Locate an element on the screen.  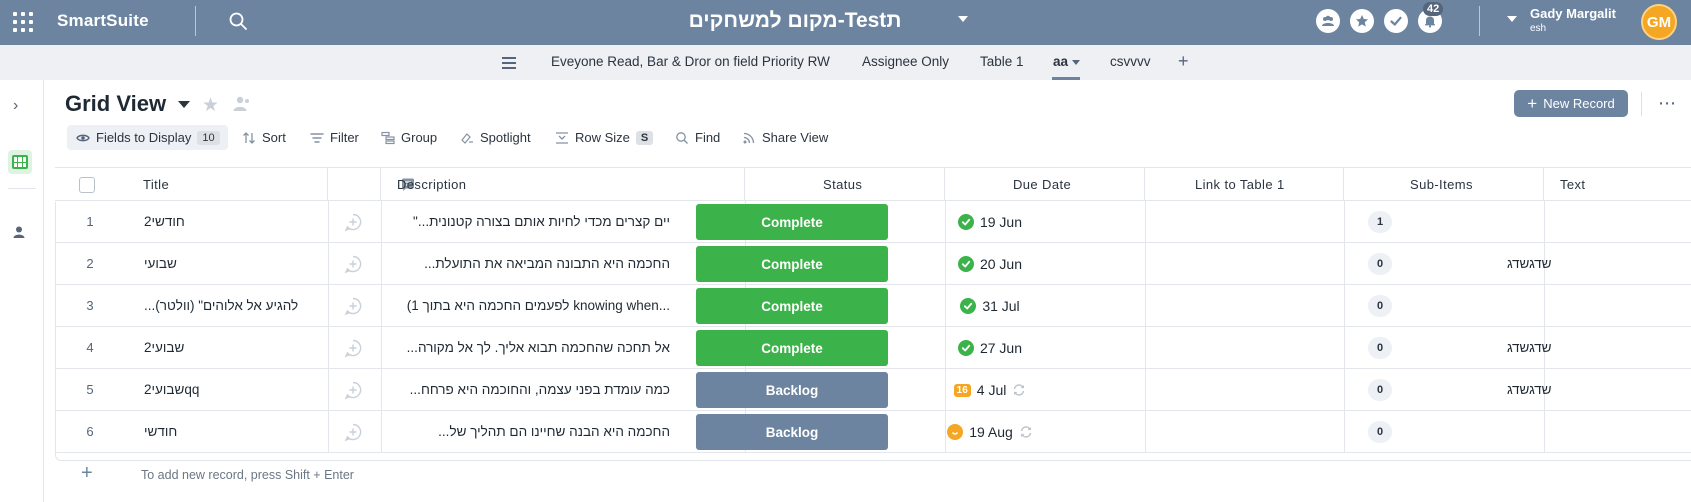
share-view-button: Share View is located at coordinates (785, 137).